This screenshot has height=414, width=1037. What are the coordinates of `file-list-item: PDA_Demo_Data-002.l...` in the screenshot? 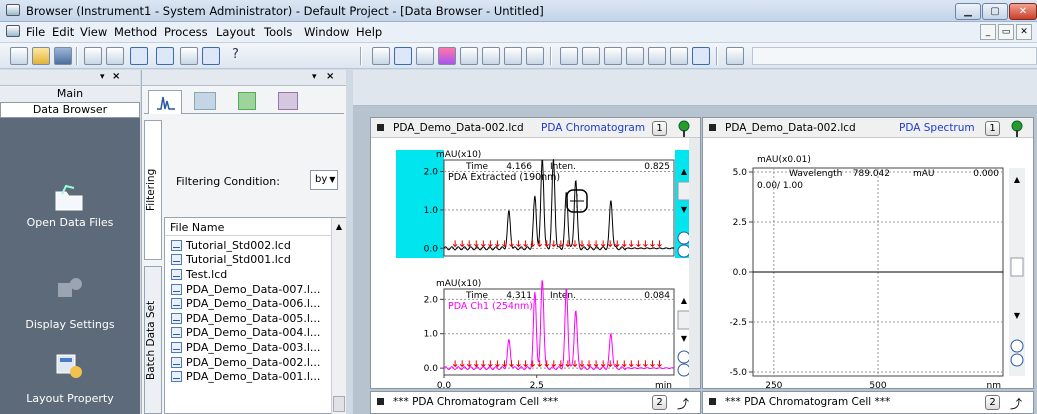 It's located at (242, 362).